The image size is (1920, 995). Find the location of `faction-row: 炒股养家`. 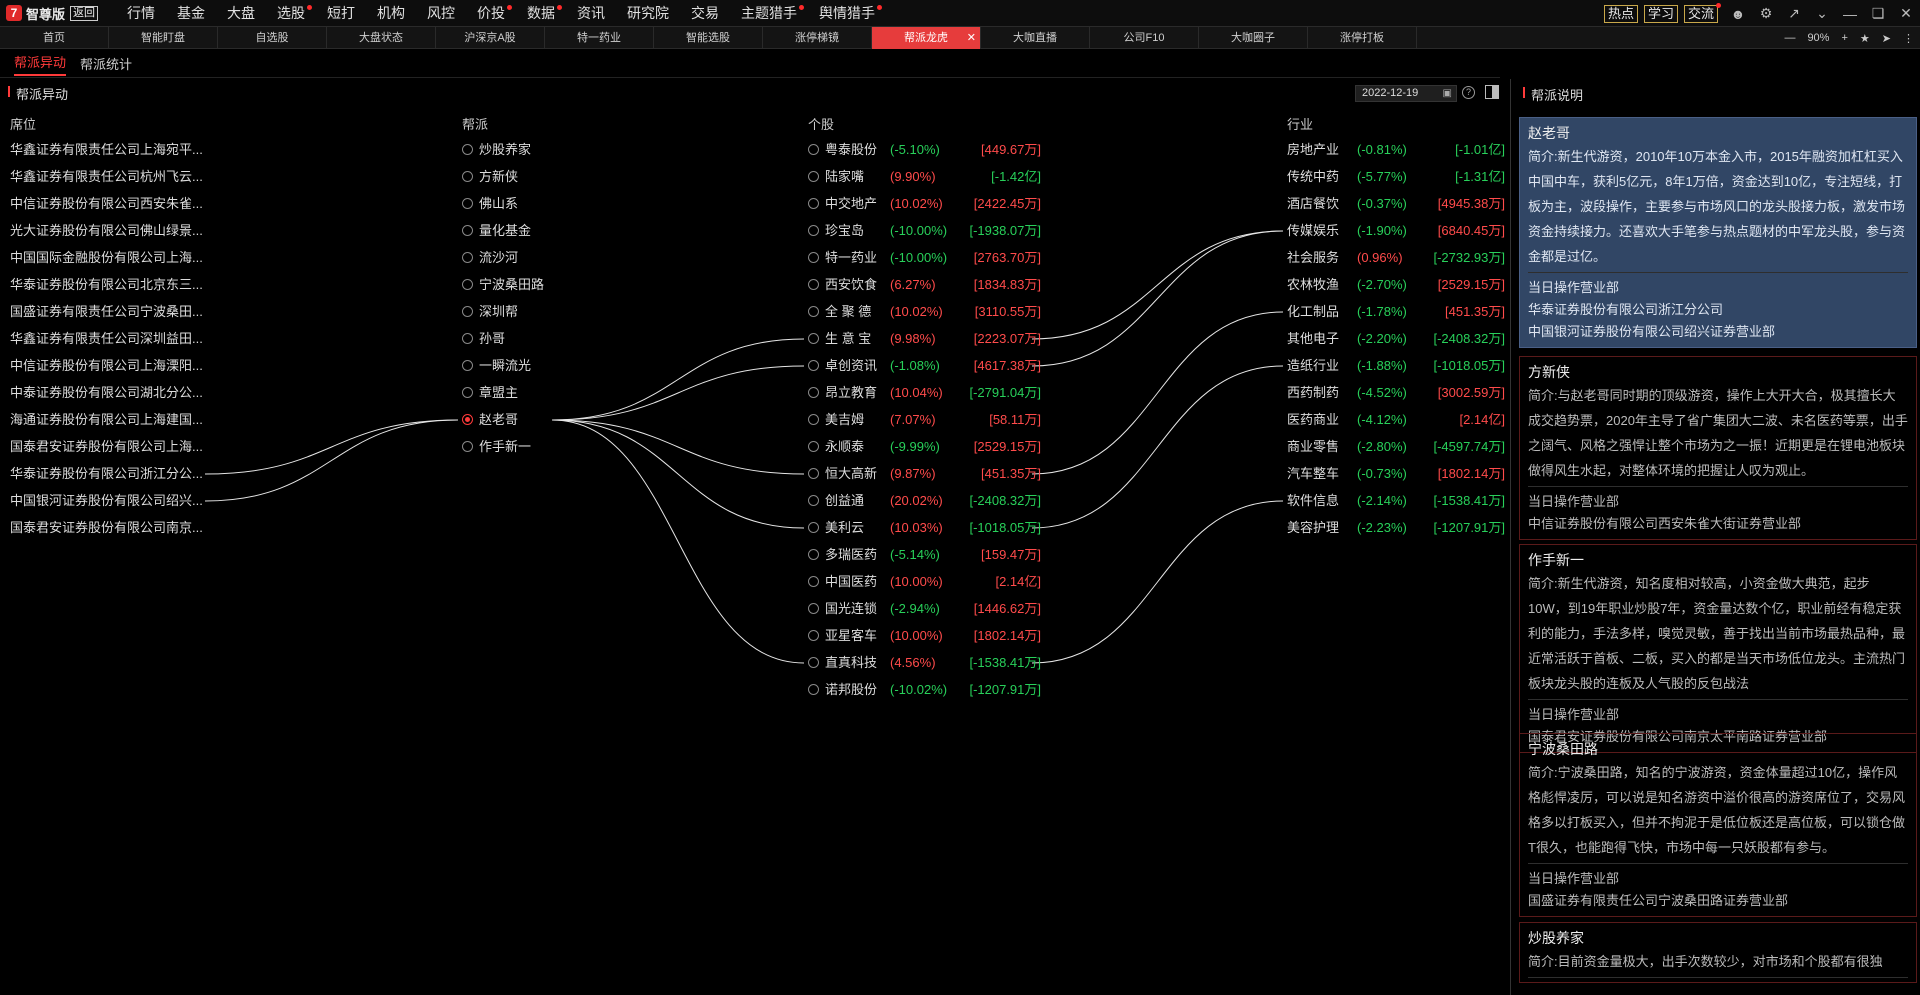

faction-row: 炒股养家 is located at coordinates (496, 150).